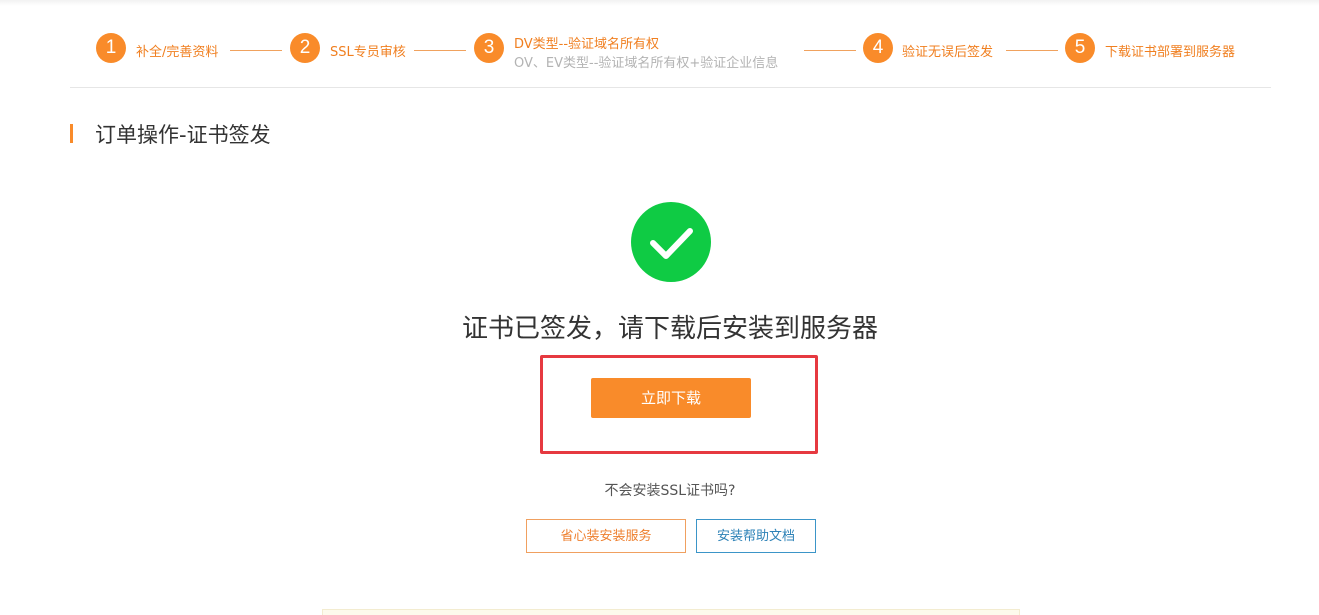 The height and width of the screenshot is (615, 1319). What do you see at coordinates (671, 398) in the screenshot?
I see `download-button: 立即下载` at bounding box center [671, 398].